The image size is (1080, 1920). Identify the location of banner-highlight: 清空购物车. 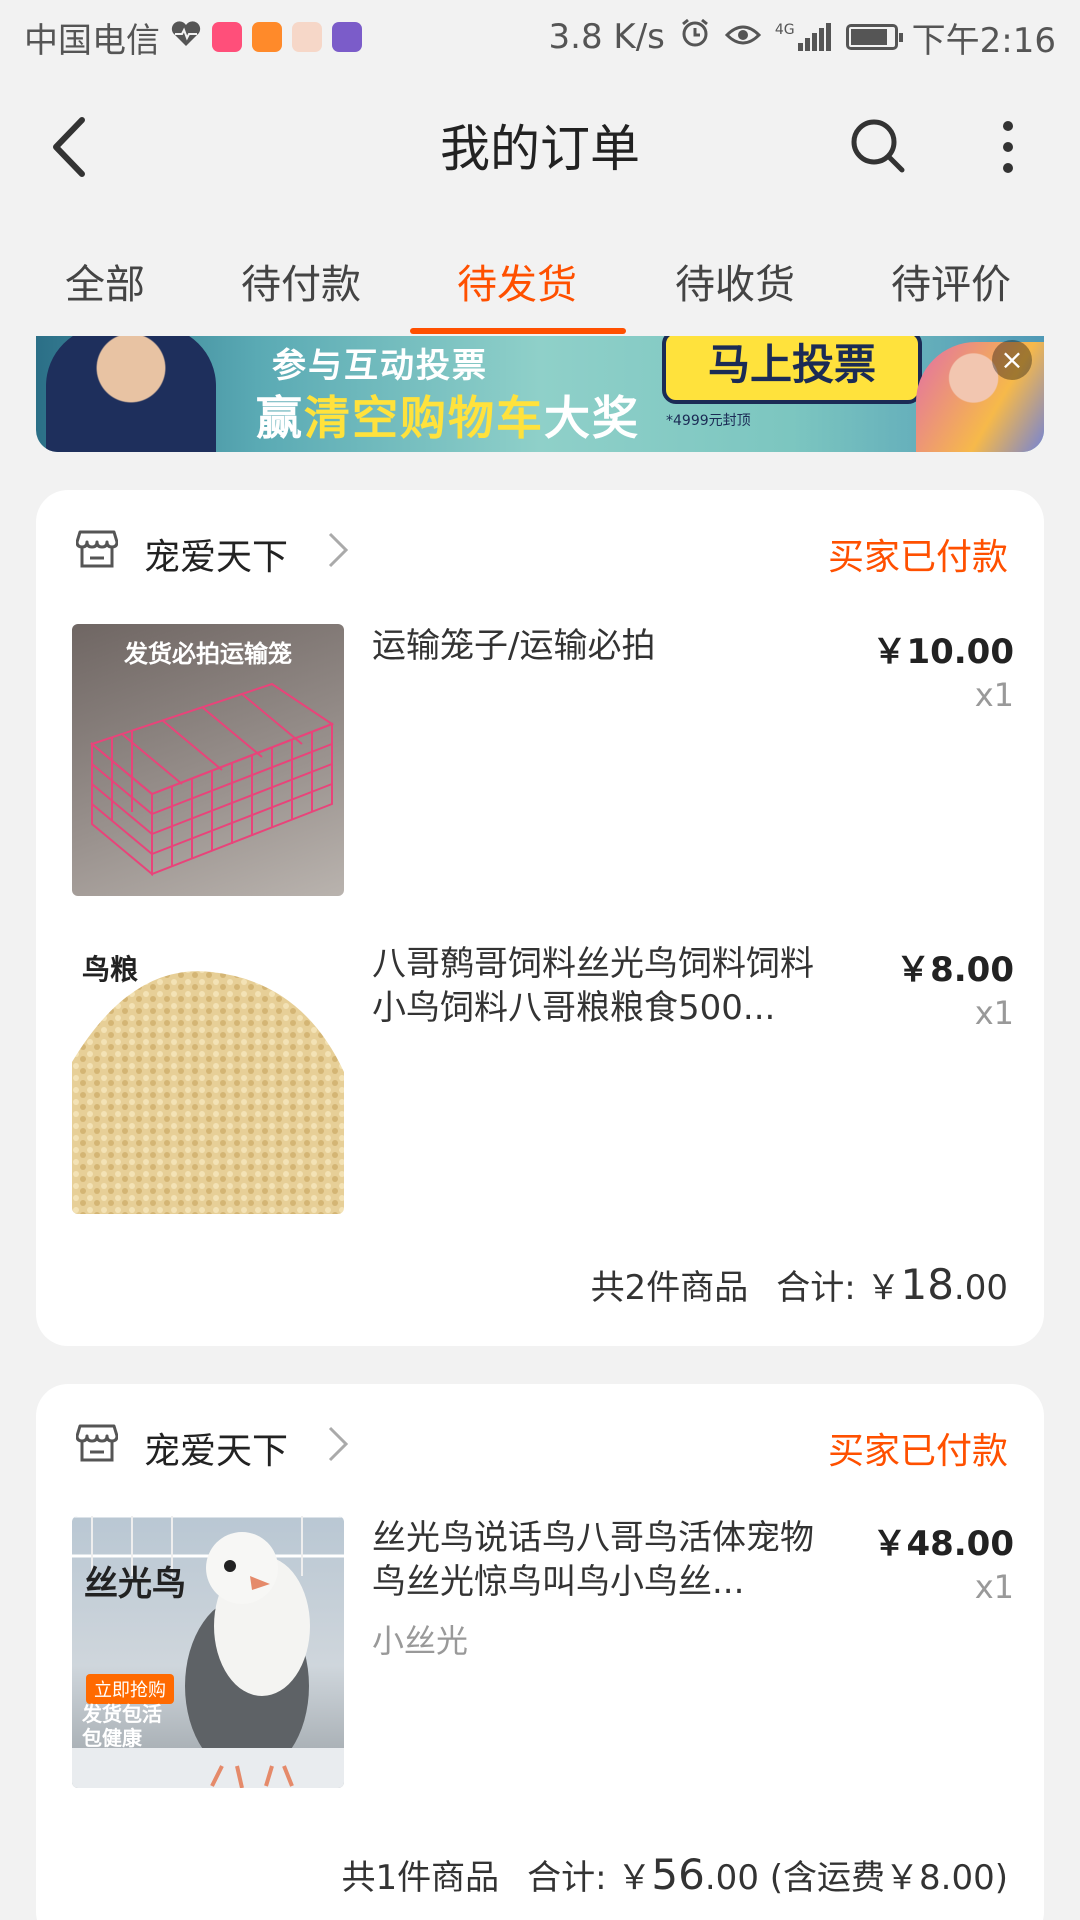
(424, 418).